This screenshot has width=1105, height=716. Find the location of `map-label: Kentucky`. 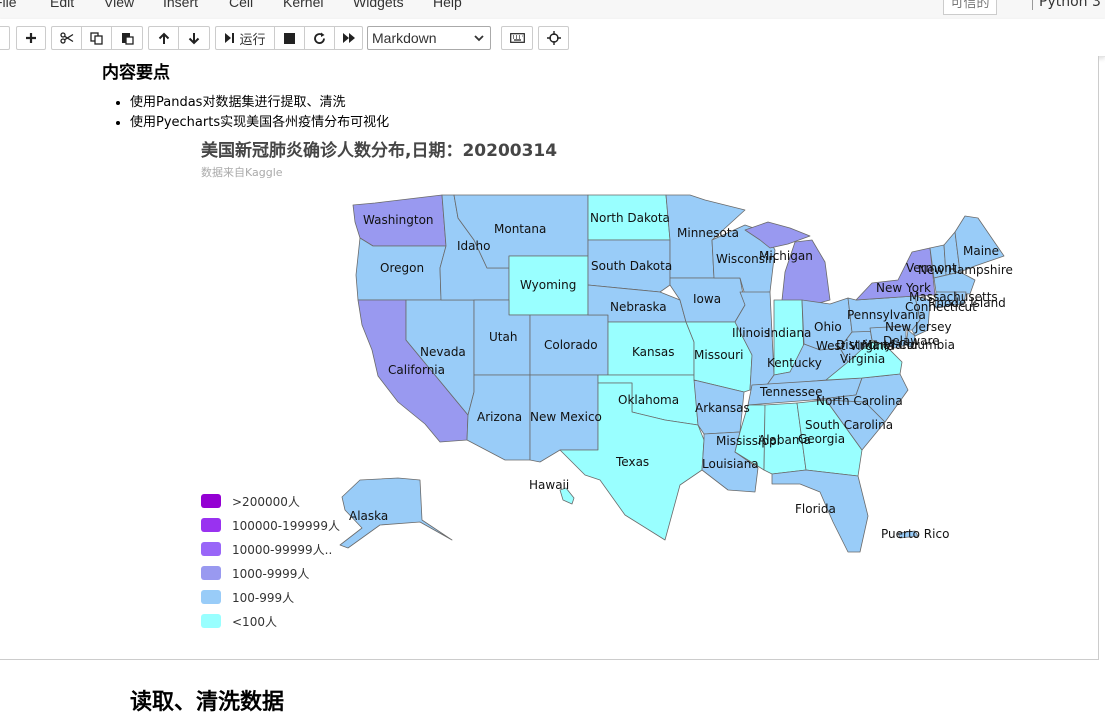

map-label: Kentucky is located at coordinates (794, 363).